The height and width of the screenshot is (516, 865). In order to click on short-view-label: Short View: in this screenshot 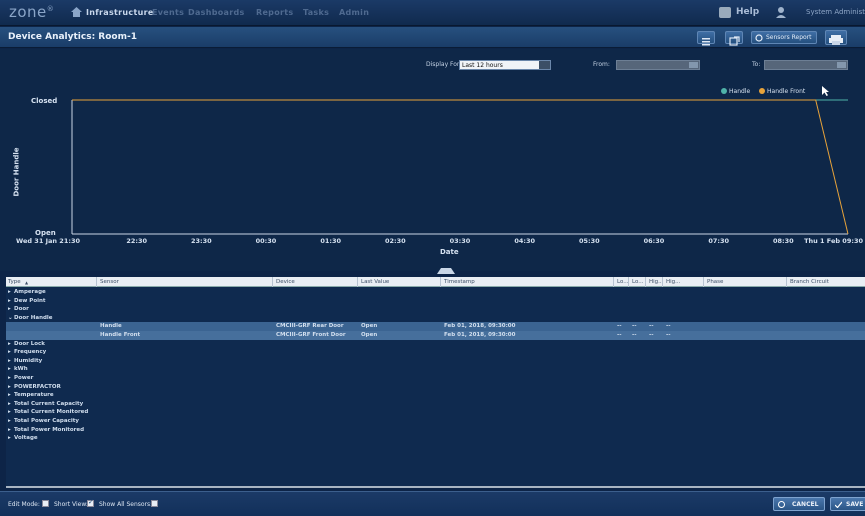, I will do `click(71, 504)`.